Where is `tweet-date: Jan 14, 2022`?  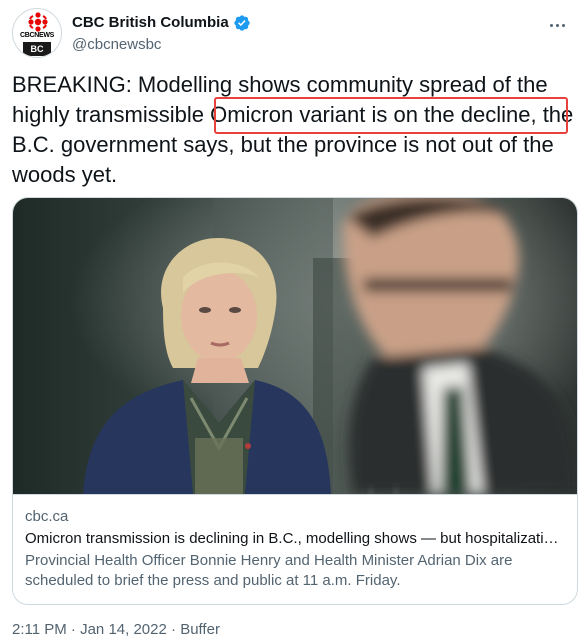
tweet-date: Jan 14, 2022 is located at coordinates (123, 629).